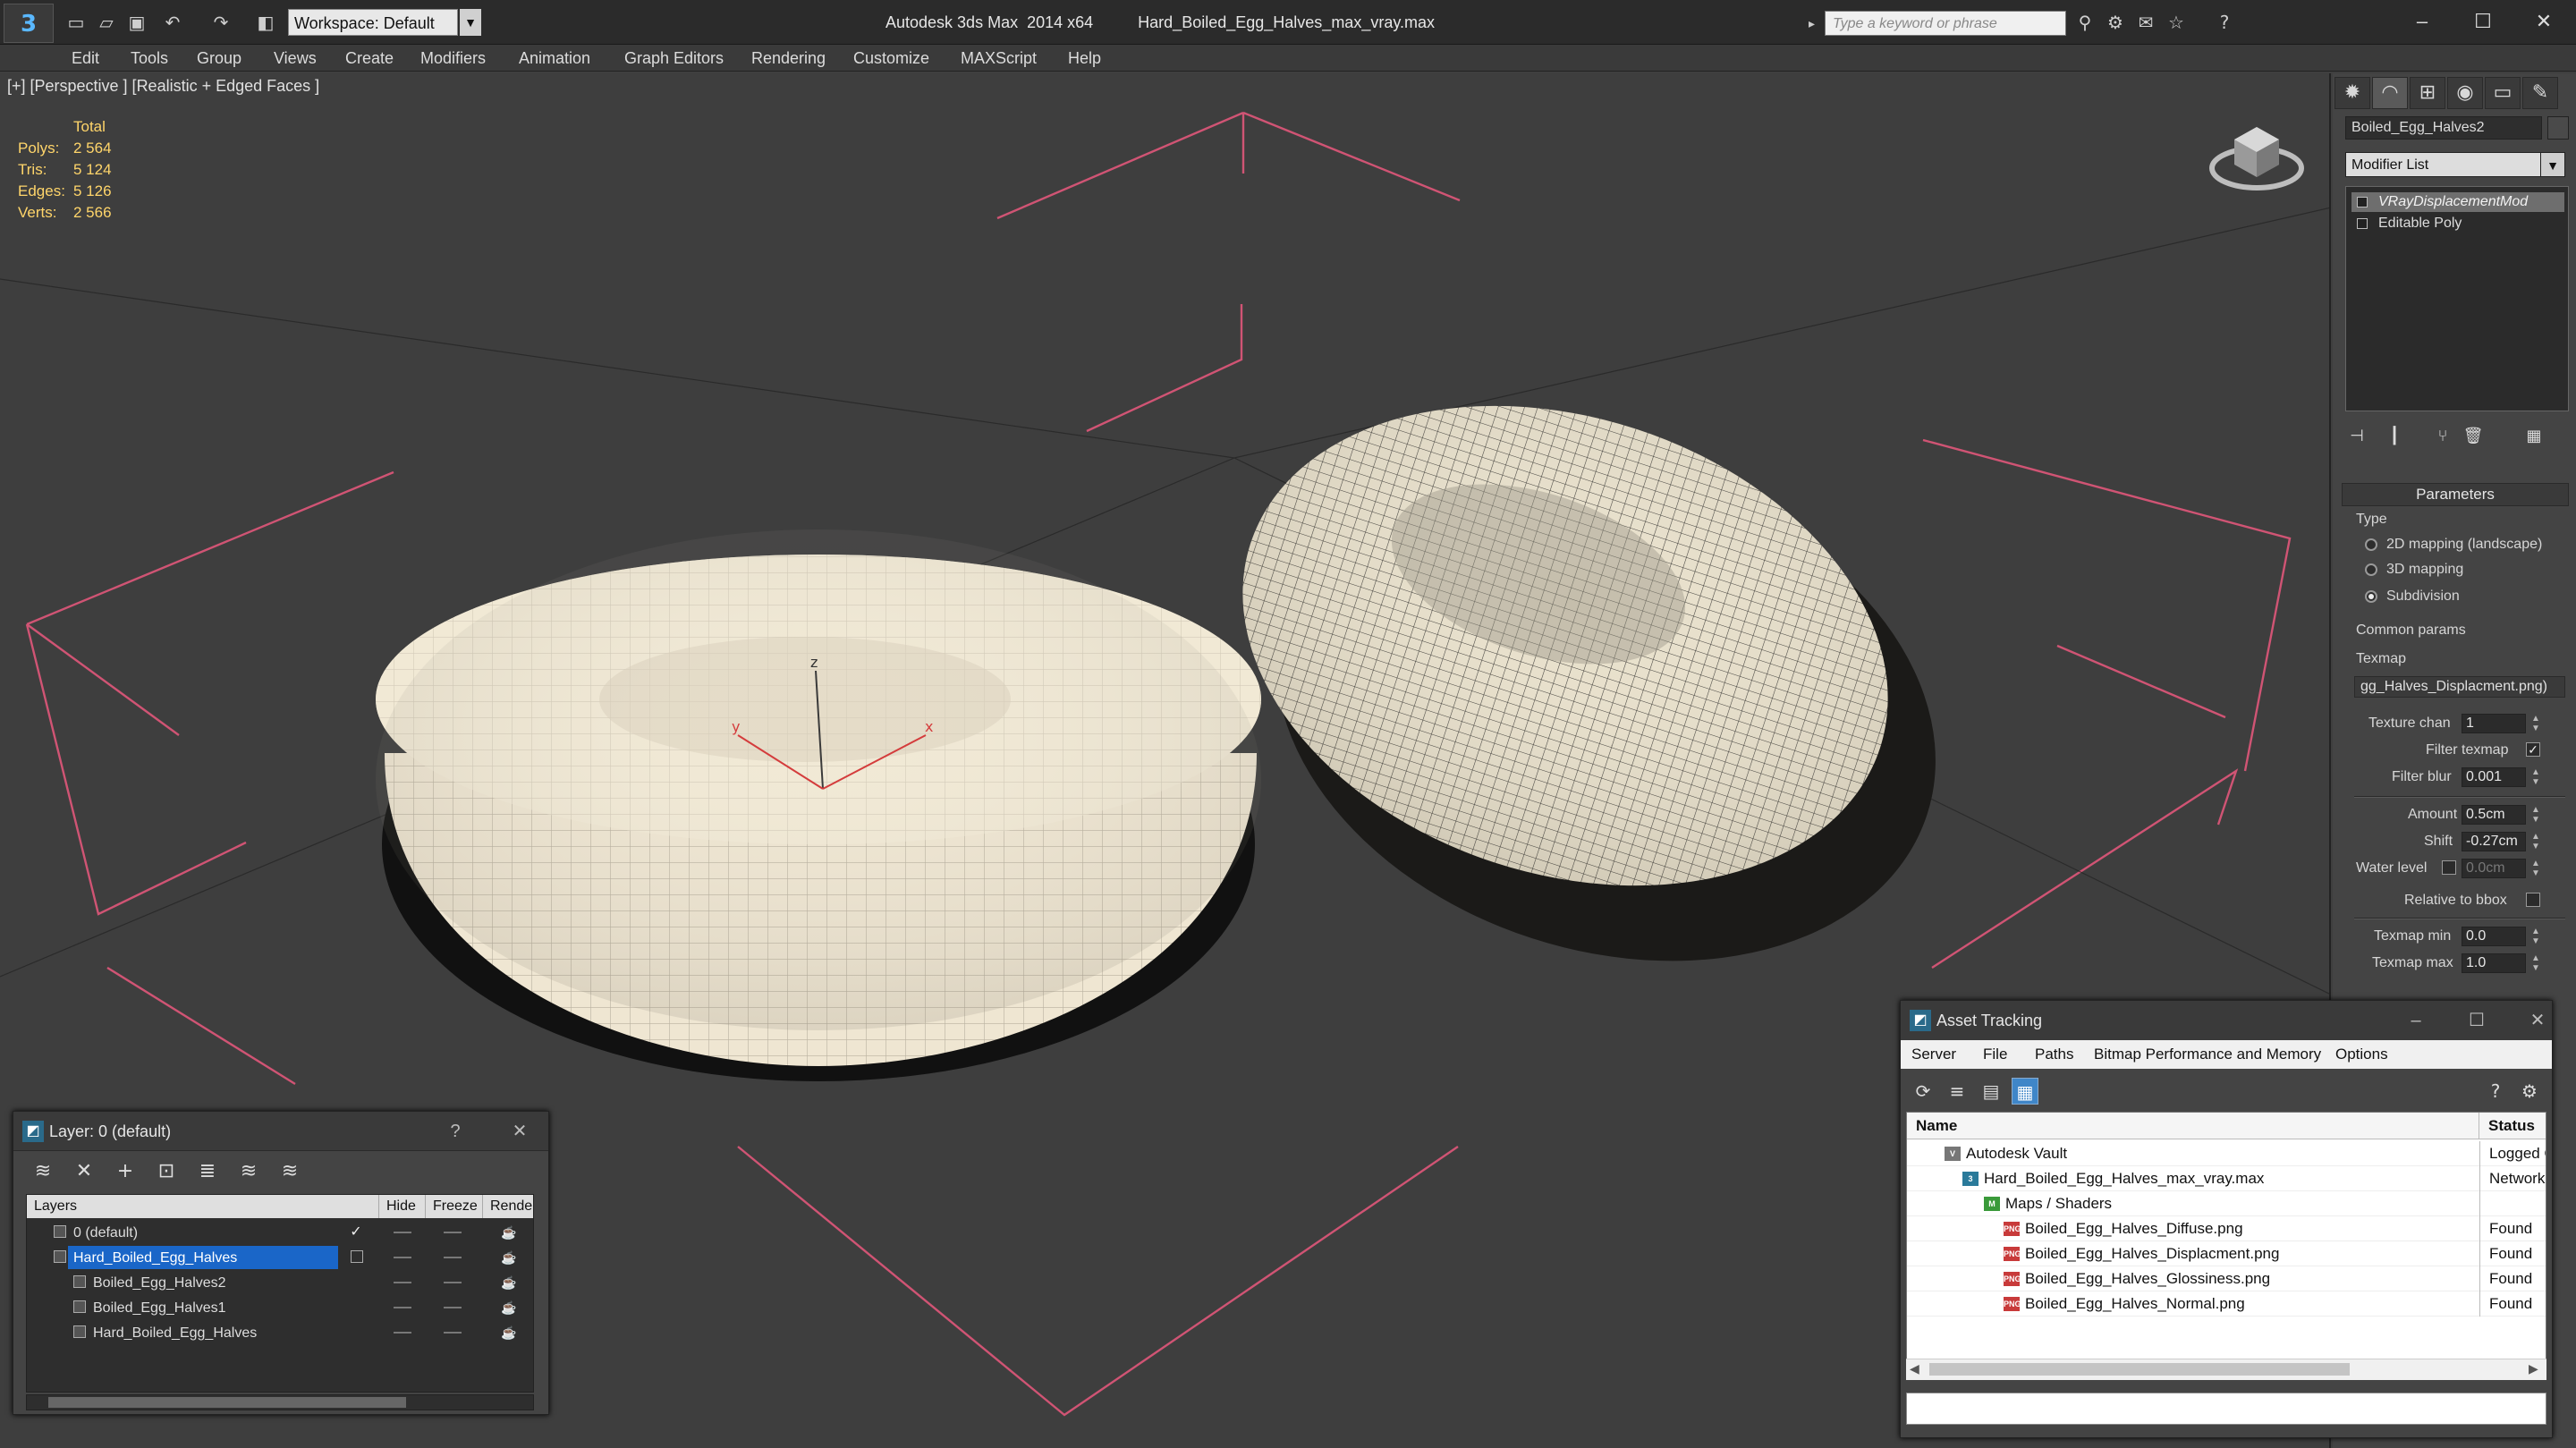  Describe the element at coordinates (106, 22) in the screenshot. I see `open-file-icon: ▱` at that location.